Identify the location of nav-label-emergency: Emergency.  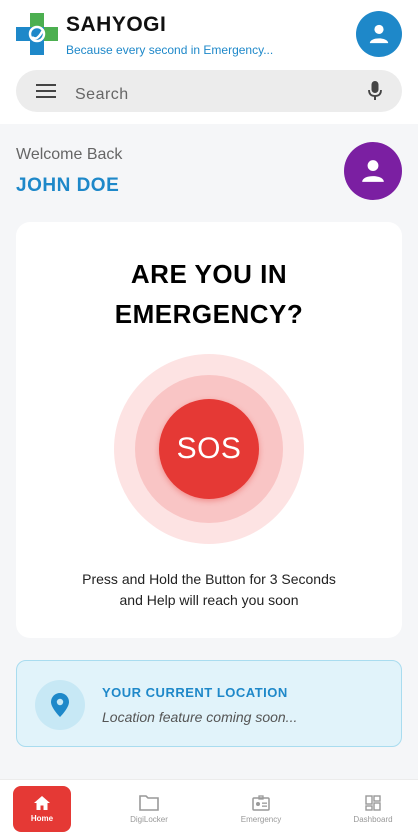
(261, 819).